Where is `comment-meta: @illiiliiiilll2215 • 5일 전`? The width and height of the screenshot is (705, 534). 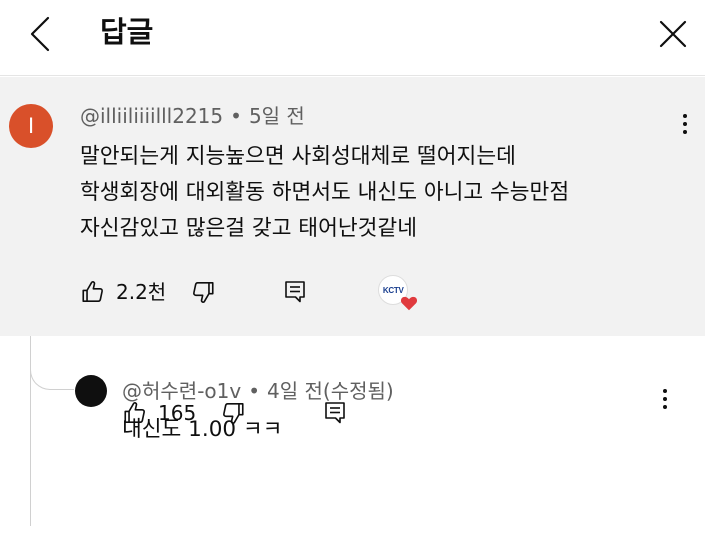
comment-meta: @illiiliiiilll2215 • 5일 전 is located at coordinates (192, 116).